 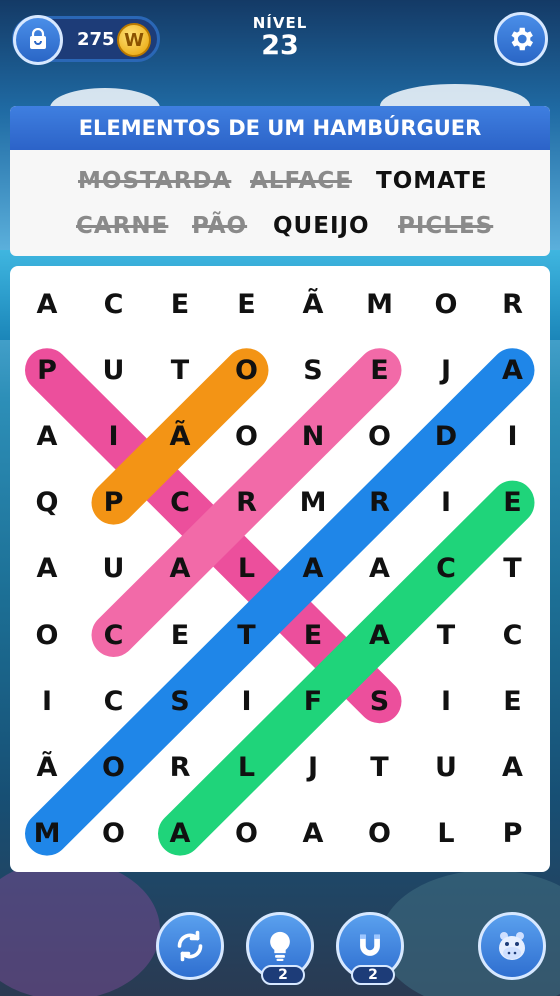 I want to click on grid-cell-r4-c4: A, so click(x=313, y=569).